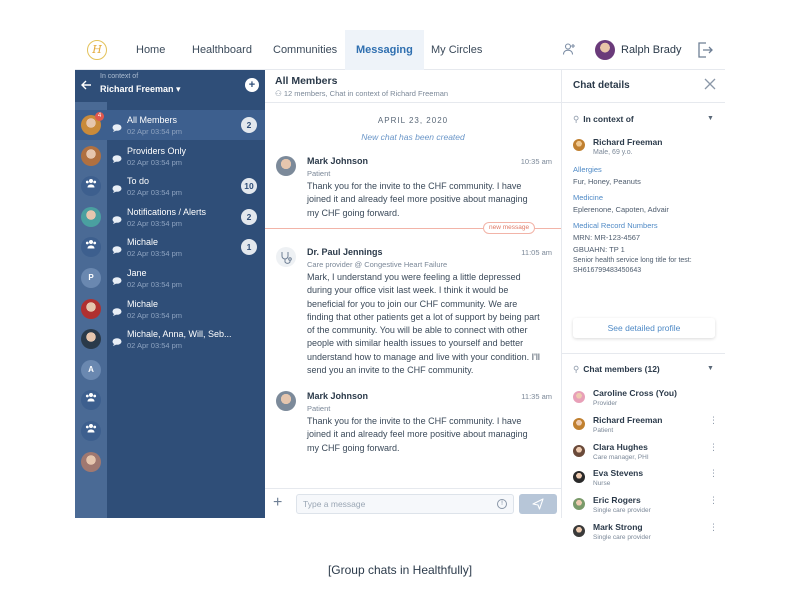 This screenshot has width=800, height=600. Describe the element at coordinates (305, 50) in the screenshot. I see `nav-communities: Communities` at that location.